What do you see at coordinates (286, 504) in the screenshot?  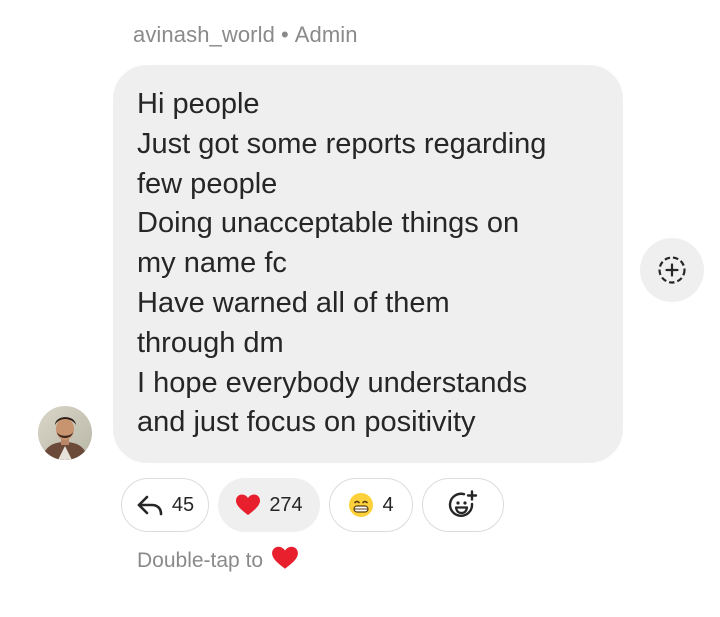 I see `heart-count: 274` at bounding box center [286, 504].